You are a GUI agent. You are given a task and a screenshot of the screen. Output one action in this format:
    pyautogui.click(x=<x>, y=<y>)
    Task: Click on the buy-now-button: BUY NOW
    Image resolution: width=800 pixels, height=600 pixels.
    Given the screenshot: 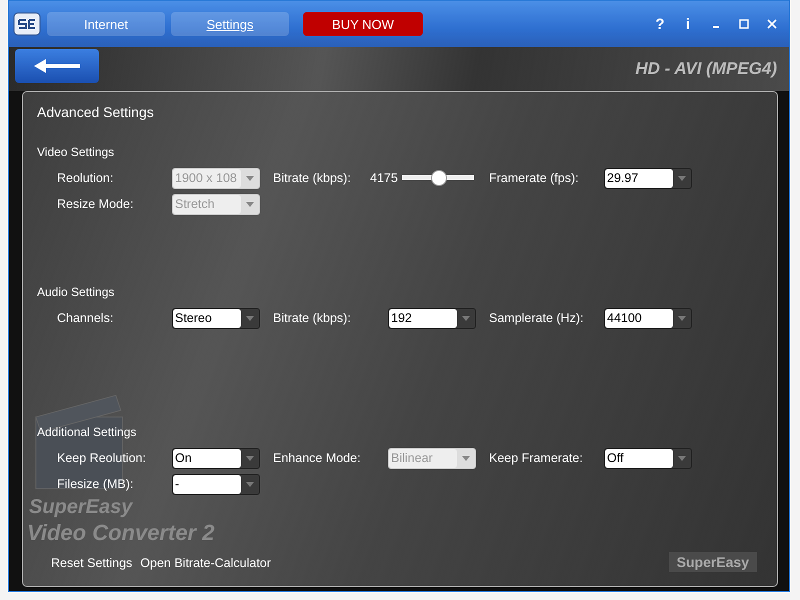 What is the action you would take?
    pyautogui.click(x=363, y=24)
    